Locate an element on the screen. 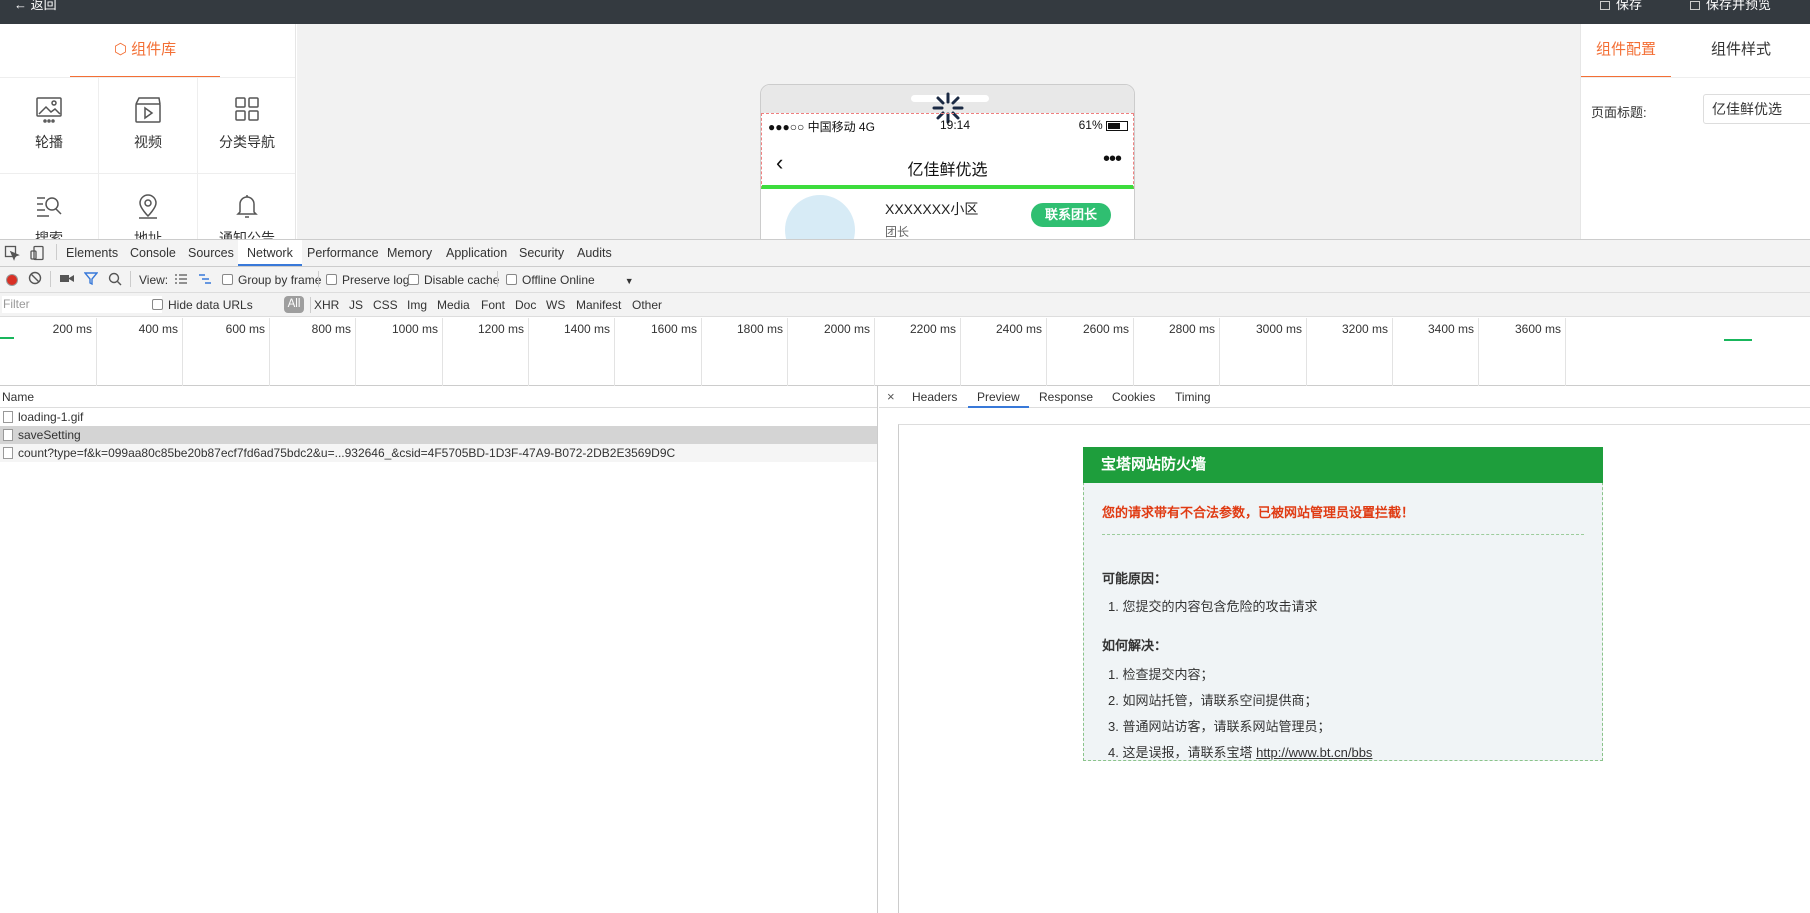 The width and height of the screenshot is (1810, 913). preserve-log-label: Preserve log is located at coordinates (376, 280).